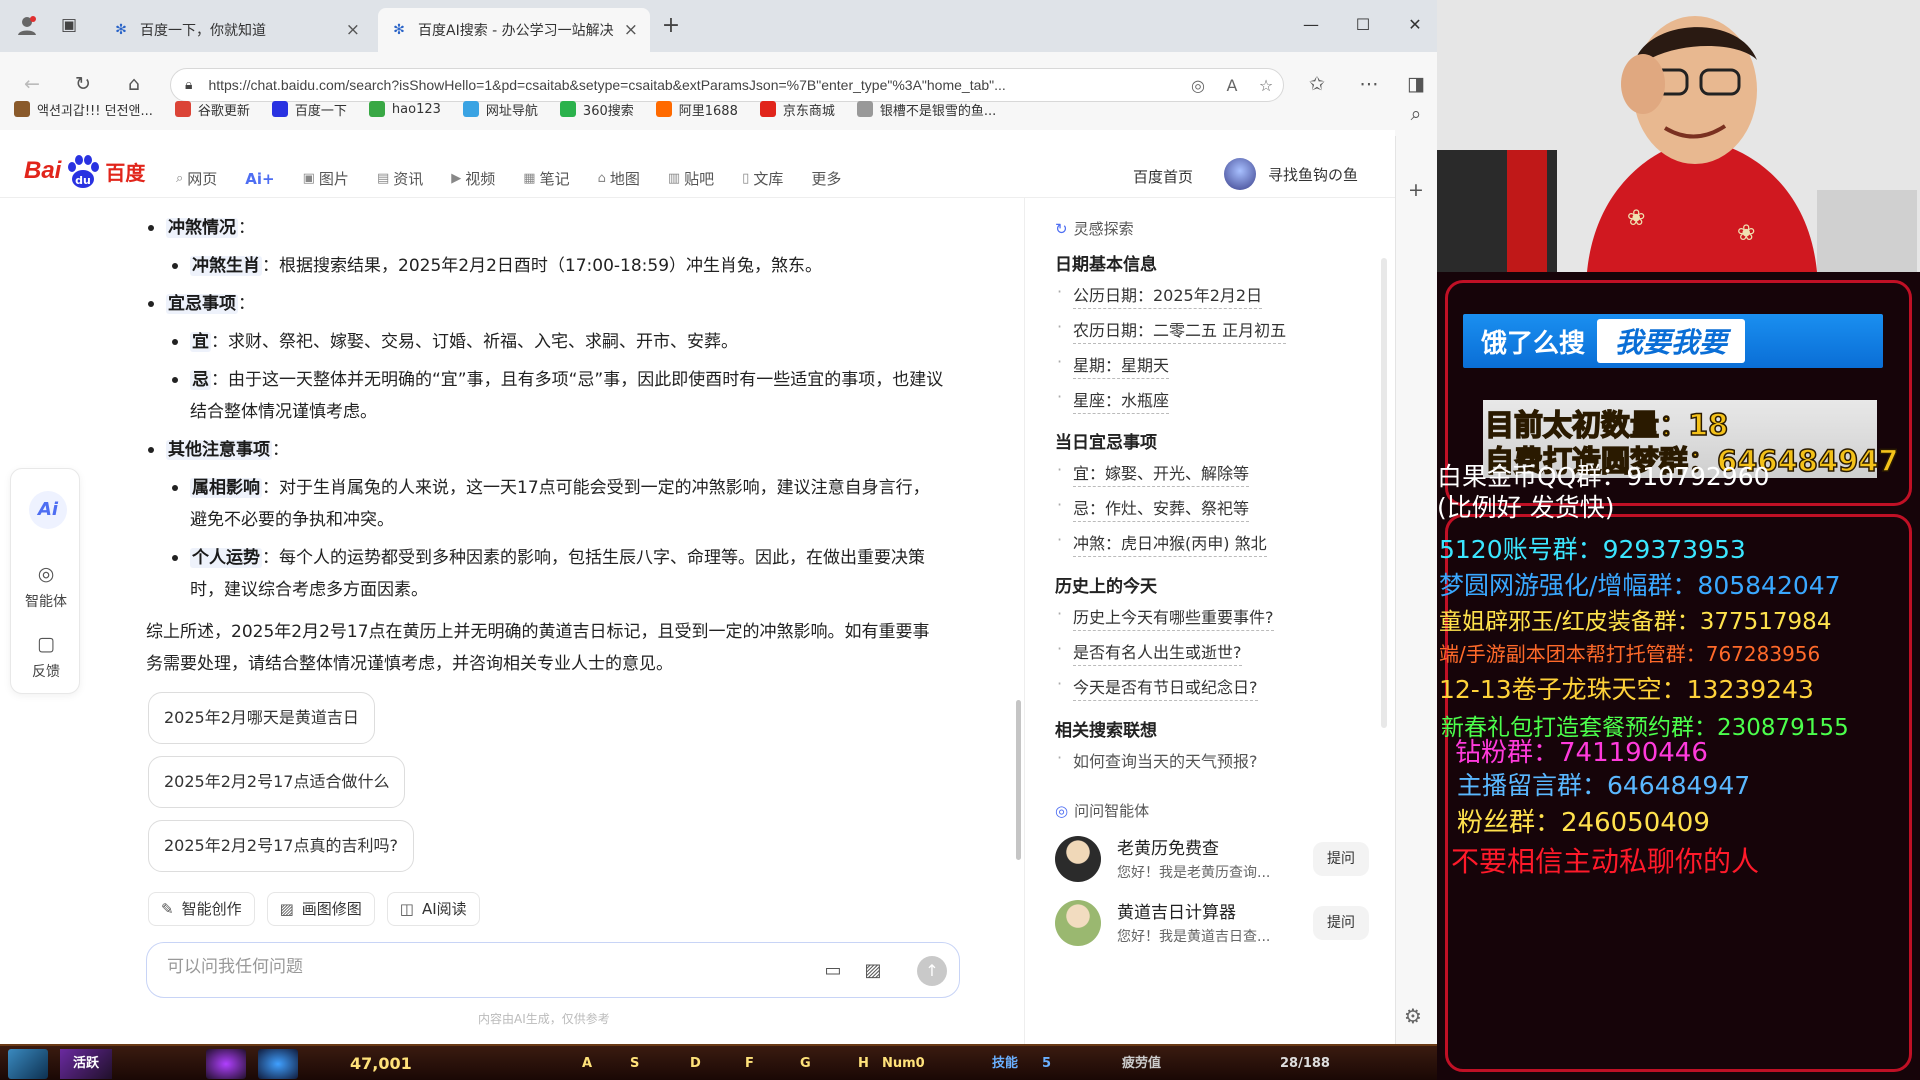  What do you see at coordinates (1153, 473) in the screenshot?
I see `yiji-item: 宜：嫁娶、开光、解除等` at bounding box center [1153, 473].